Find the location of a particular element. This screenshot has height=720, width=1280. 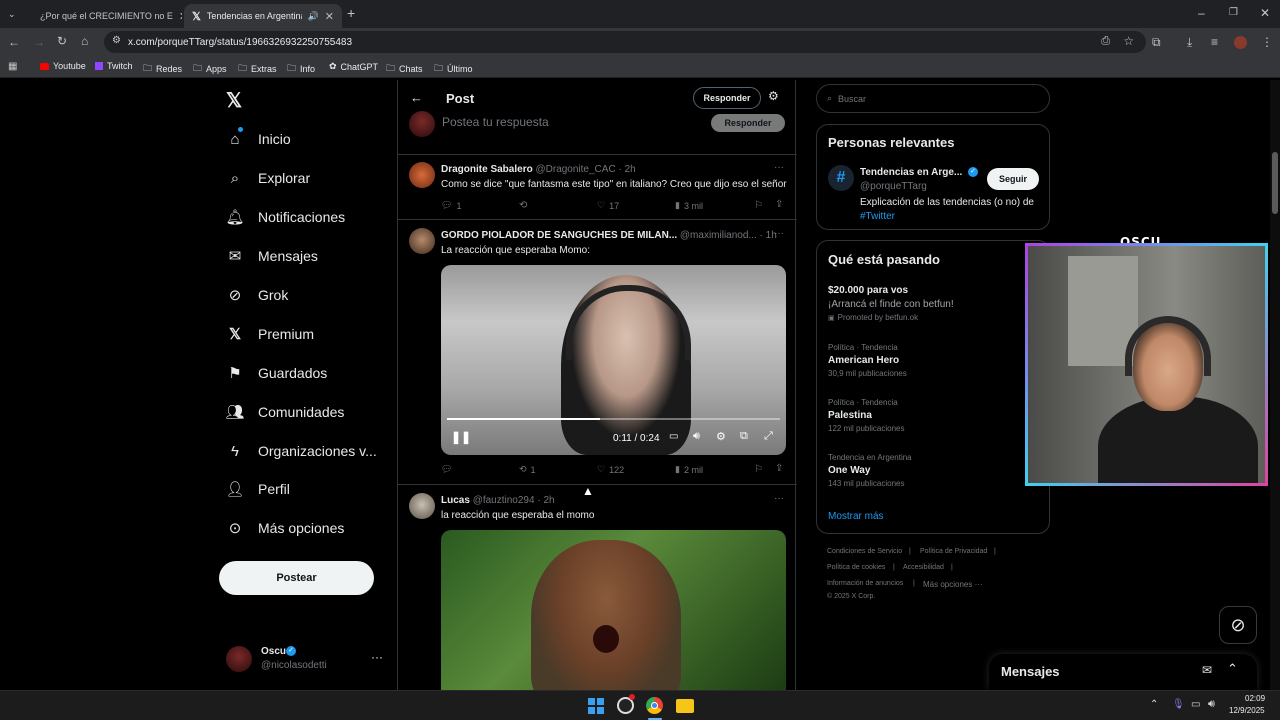

settings-icon: ⚙ is located at coordinates (721, 436).